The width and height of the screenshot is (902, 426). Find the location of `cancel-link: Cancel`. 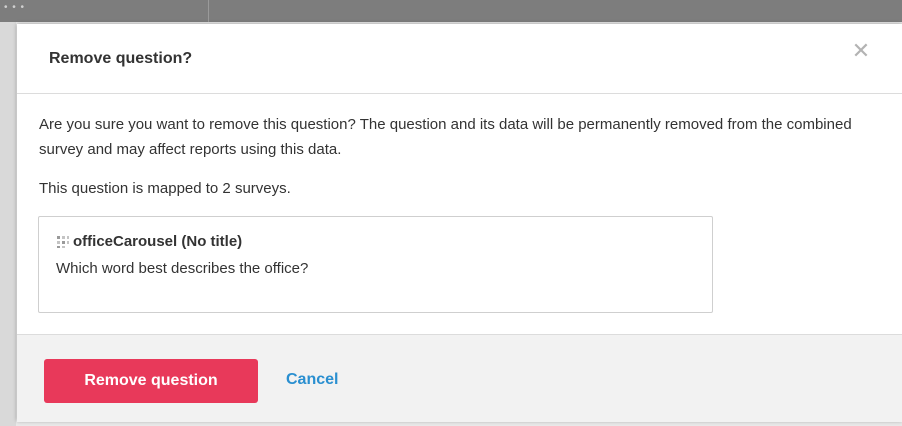

cancel-link: Cancel is located at coordinates (312, 380).